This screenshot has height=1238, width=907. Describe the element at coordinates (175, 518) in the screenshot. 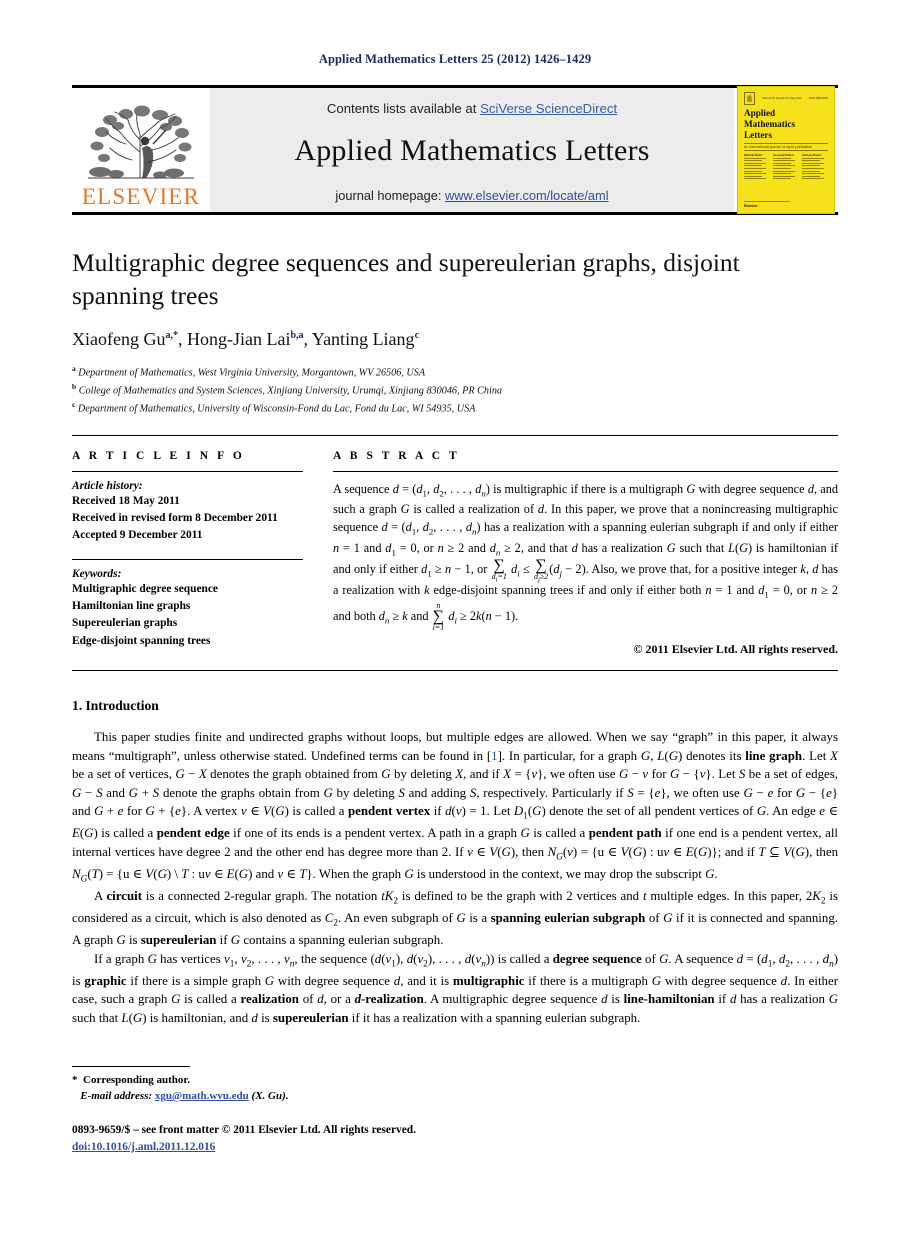

I see `article-history-item: Received in revised form 8 December 2011` at that location.